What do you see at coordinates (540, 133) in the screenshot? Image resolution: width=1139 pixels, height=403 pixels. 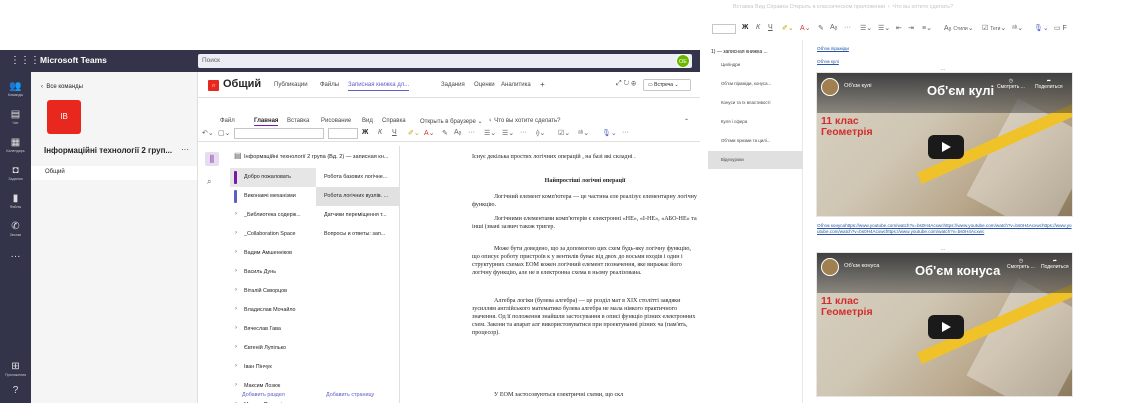 I see `paint-icon: ⟠⌄` at bounding box center [540, 133].